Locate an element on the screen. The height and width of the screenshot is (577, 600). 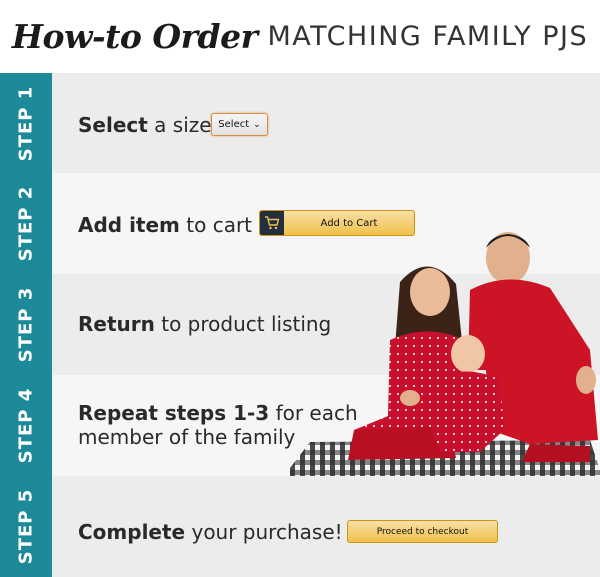
size-select-label: Select is located at coordinates (234, 124).